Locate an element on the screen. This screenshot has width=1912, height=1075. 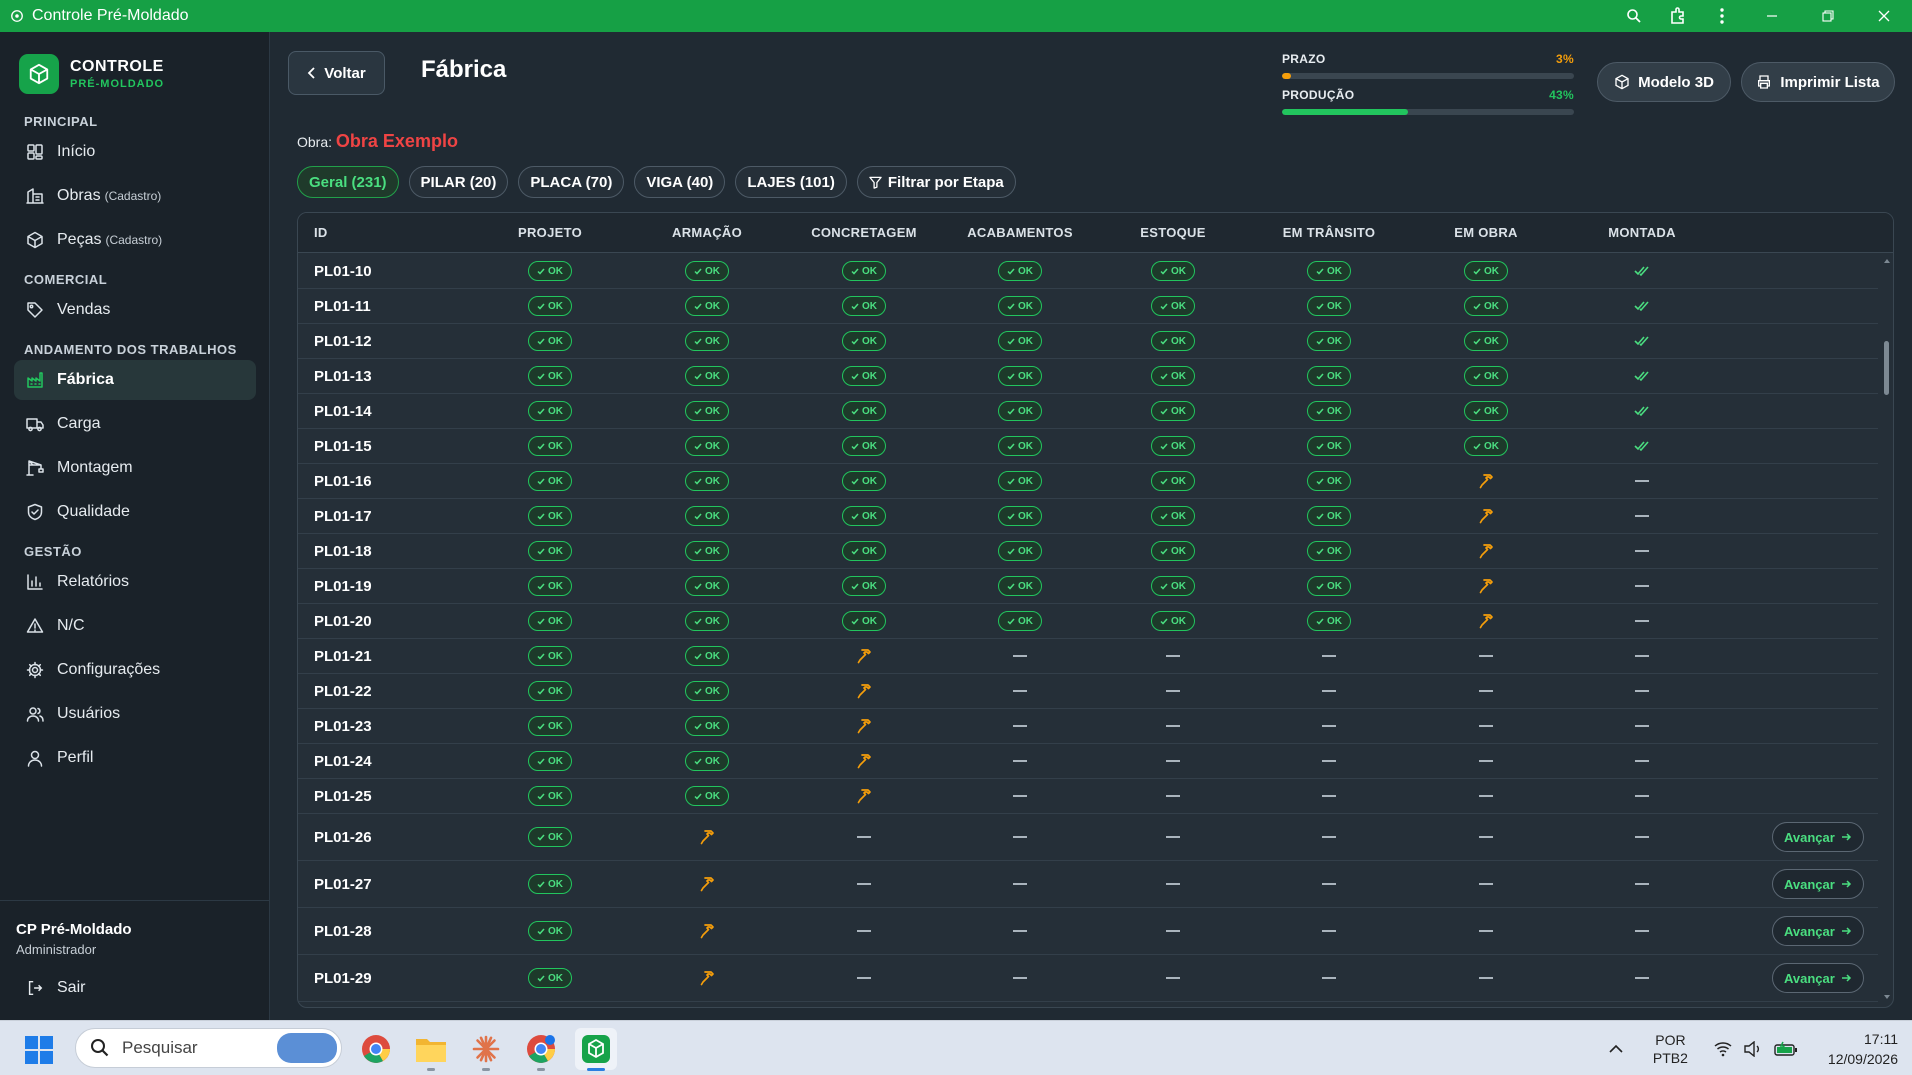
table-row: PL01-15 OK OK OK OK OK OK OK is located at coordinates (1088, 446).